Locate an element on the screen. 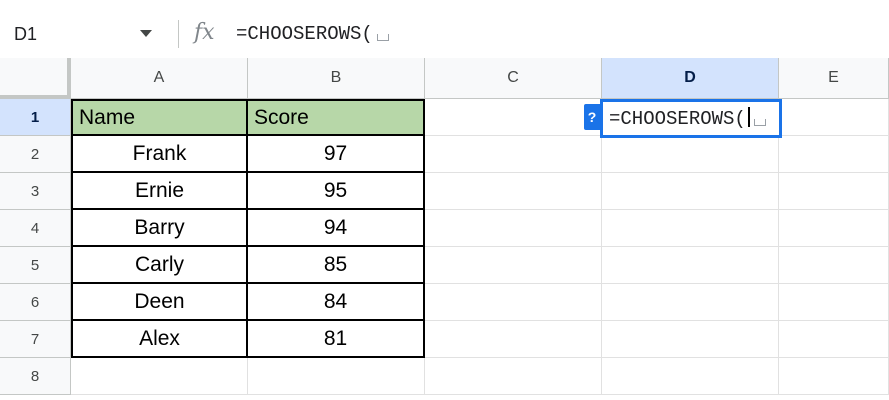  fx-icon: fx is located at coordinates (204, 32).